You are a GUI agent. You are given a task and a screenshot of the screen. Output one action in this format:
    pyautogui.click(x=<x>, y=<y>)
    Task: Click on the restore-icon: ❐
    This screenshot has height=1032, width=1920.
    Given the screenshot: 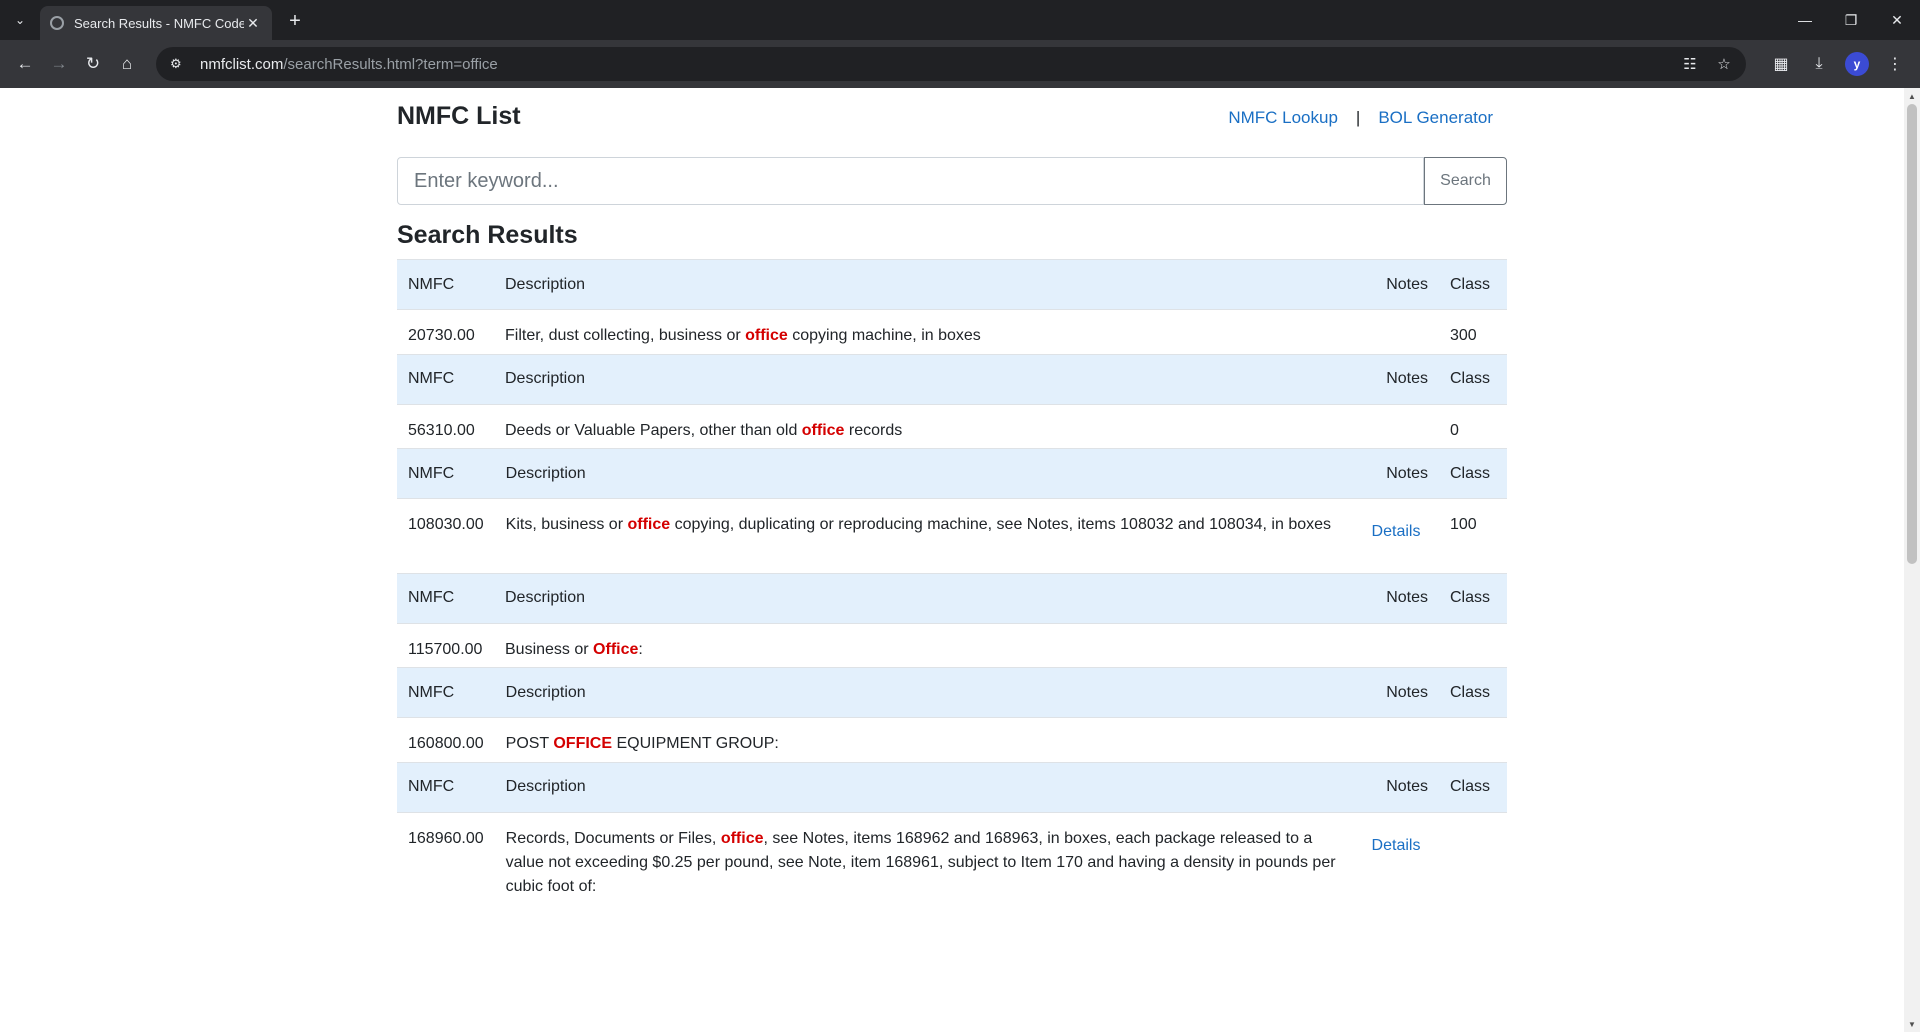 What is the action you would take?
    pyautogui.click(x=1851, y=20)
    